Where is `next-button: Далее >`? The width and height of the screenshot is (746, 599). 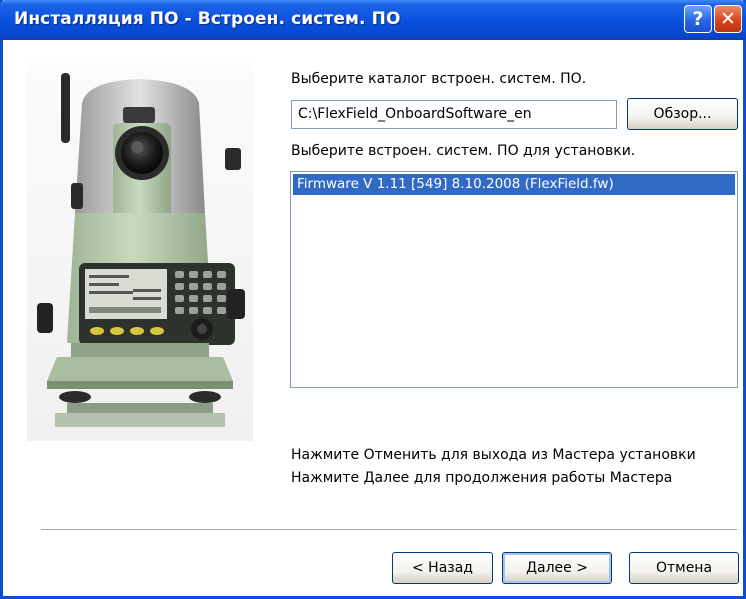
next-button: Далее > is located at coordinates (557, 568).